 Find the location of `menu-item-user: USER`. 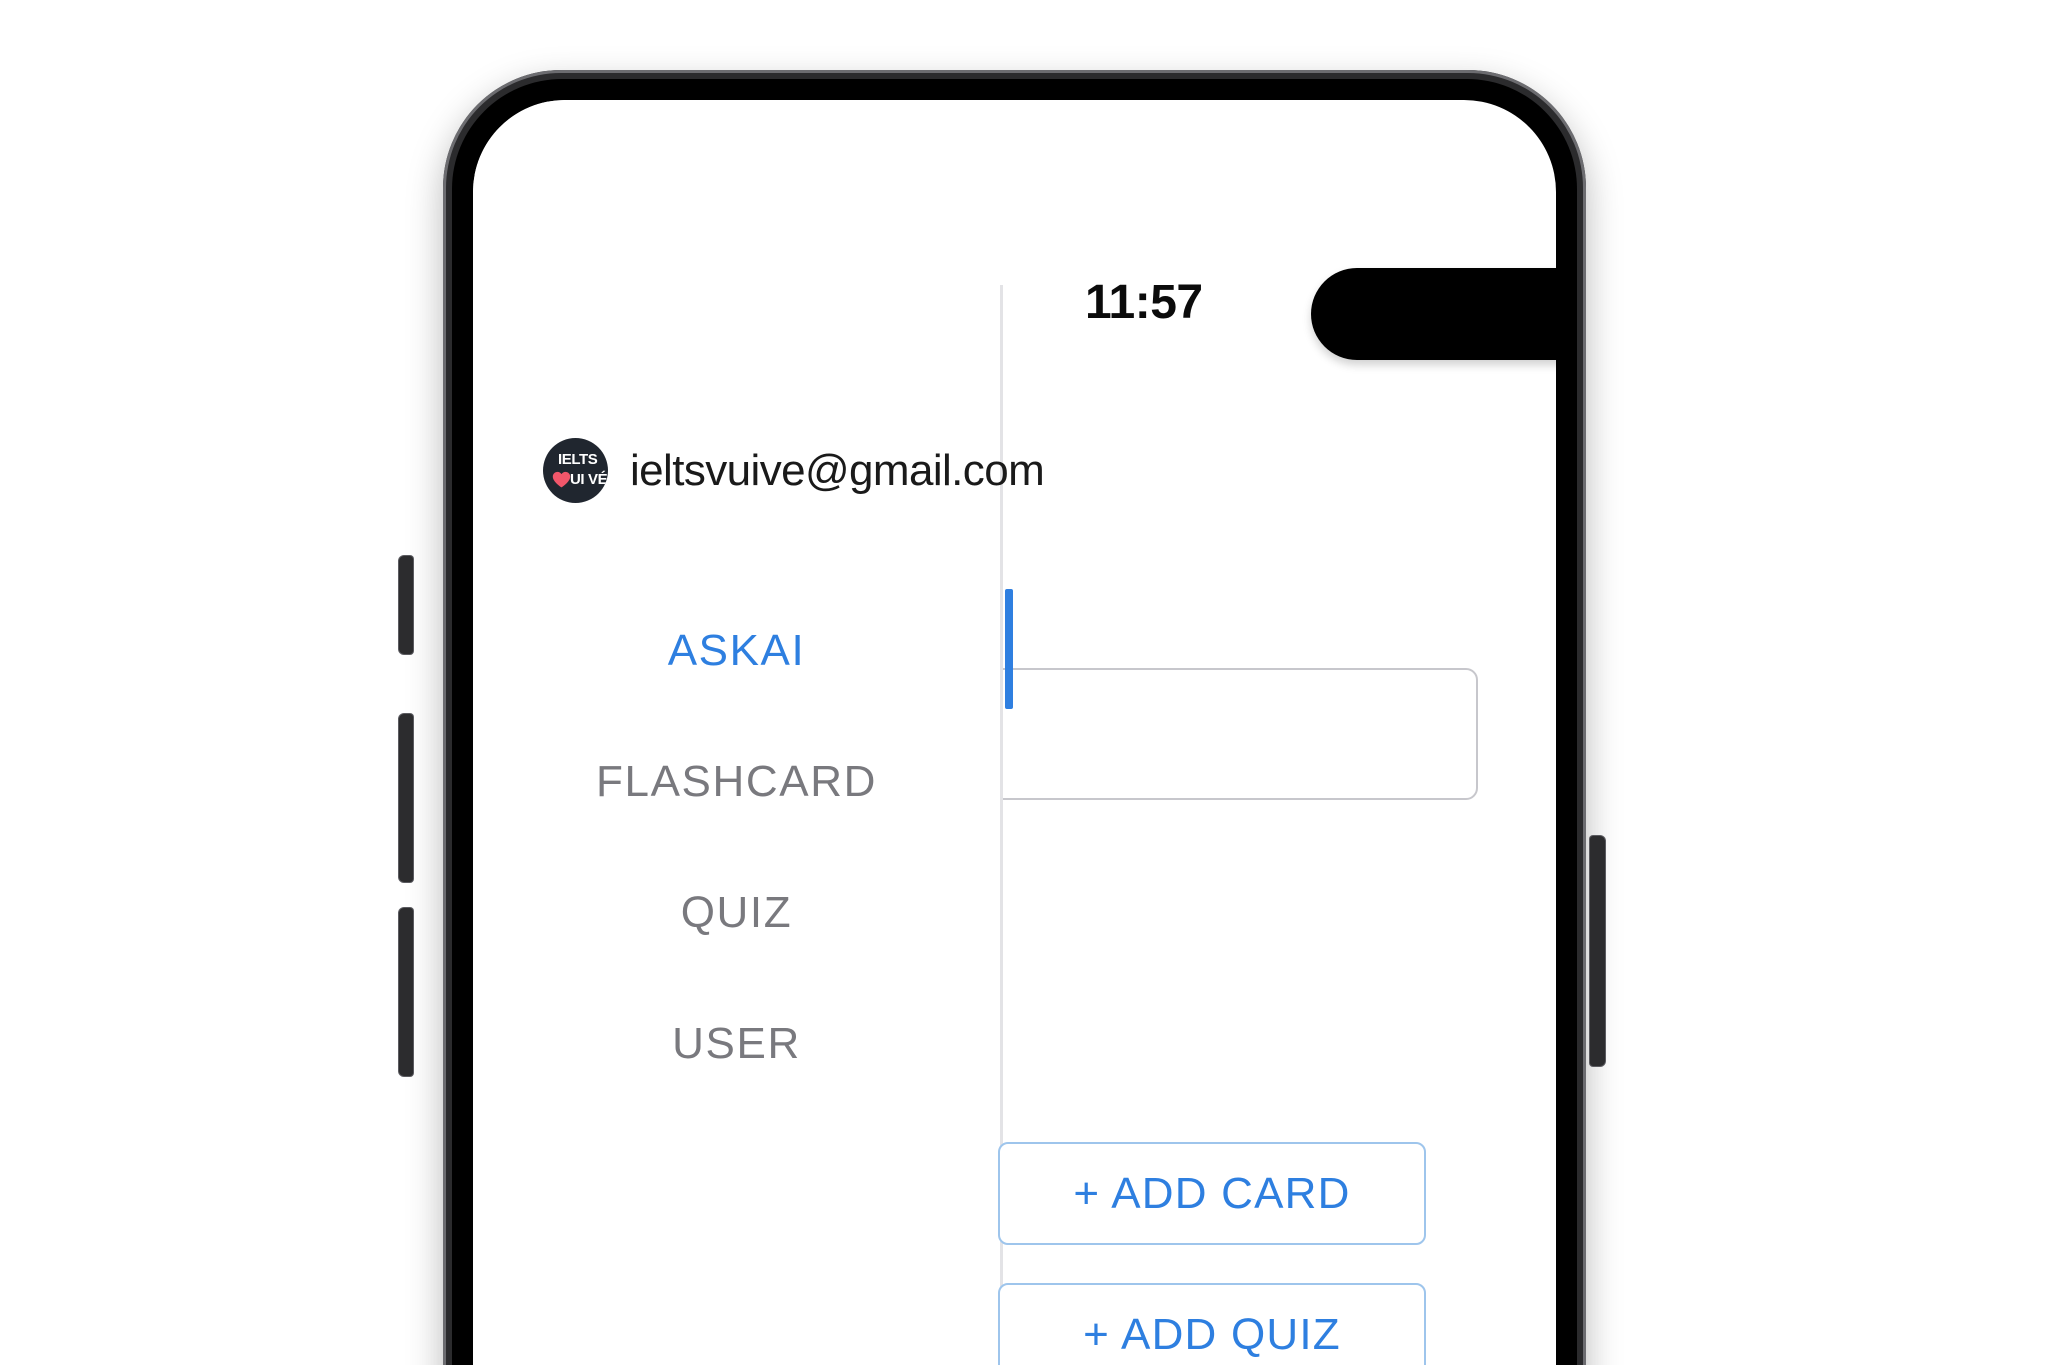

menu-item-user: USER is located at coordinates (736, 1043).